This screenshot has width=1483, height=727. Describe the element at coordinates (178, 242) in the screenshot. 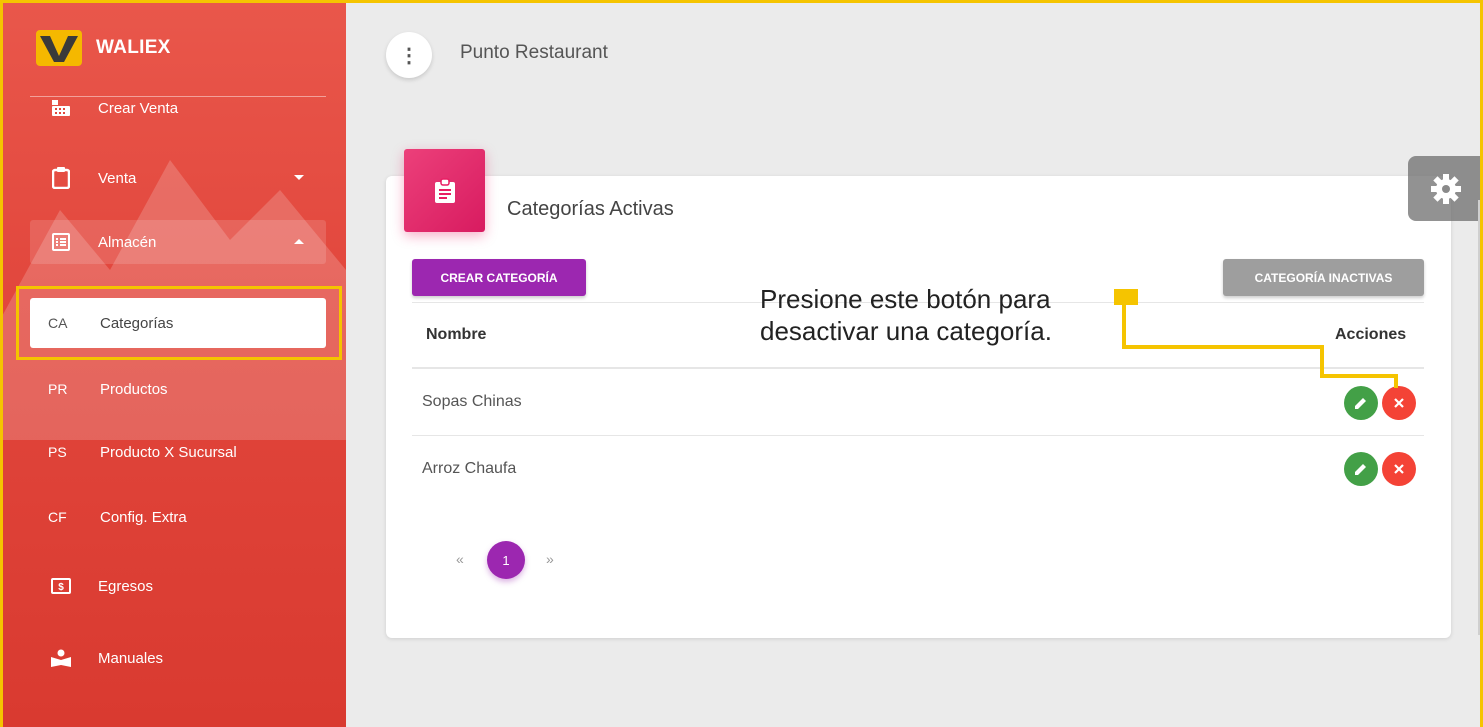

I see `sidebar-item-almacen: Almacén` at that location.